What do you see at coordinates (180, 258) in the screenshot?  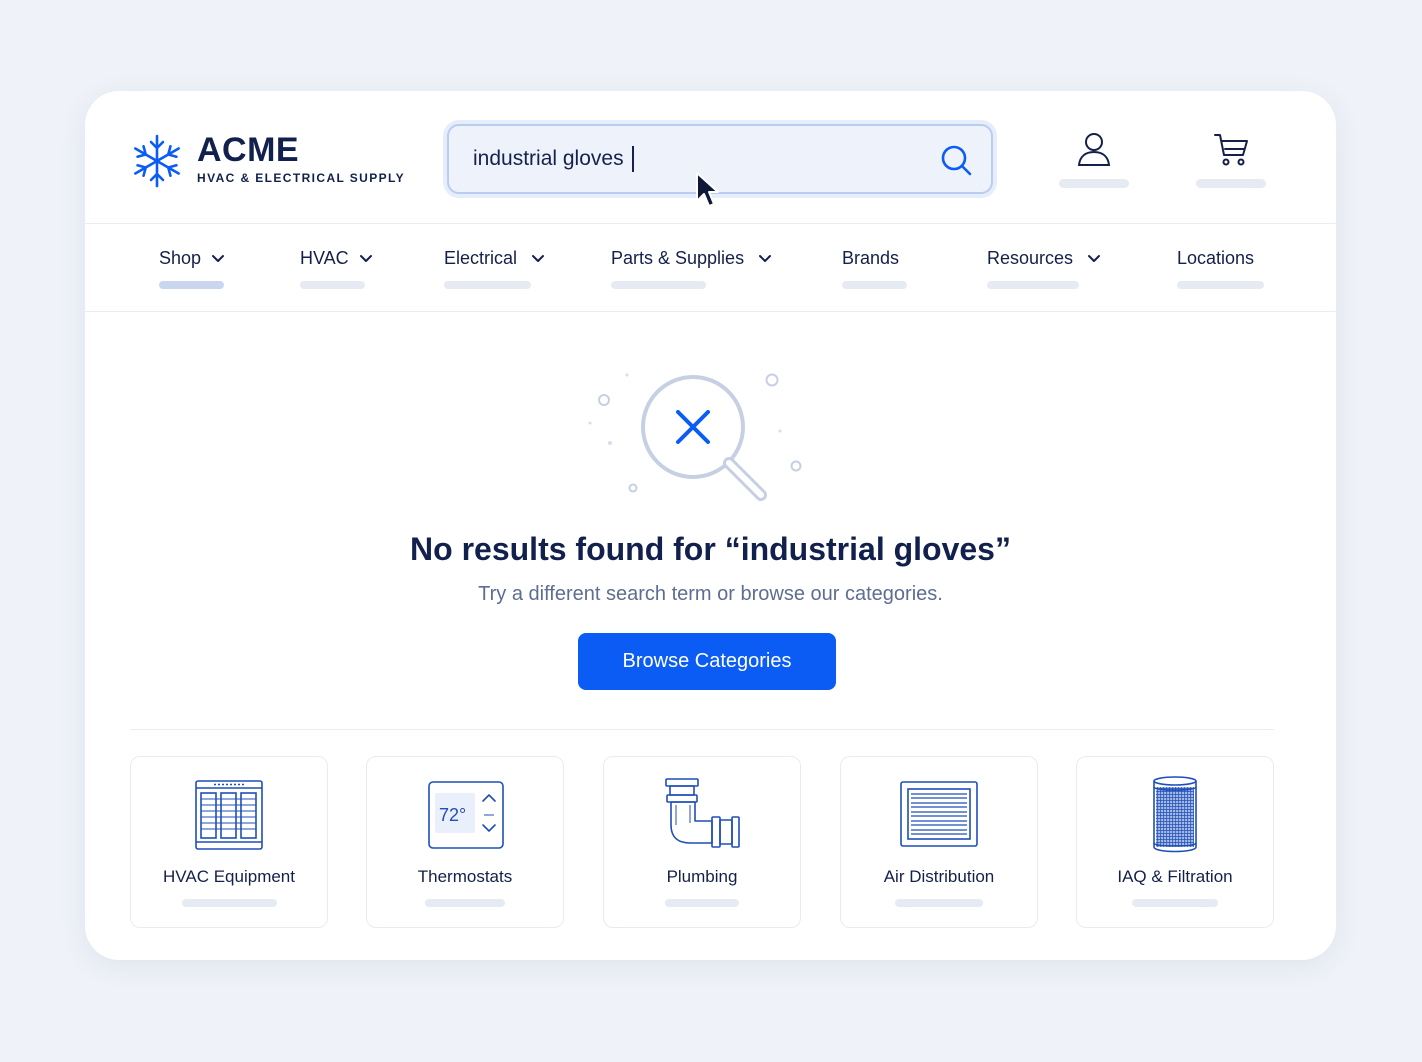 I see `nav-label: Shop` at bounding box center [180, 258].